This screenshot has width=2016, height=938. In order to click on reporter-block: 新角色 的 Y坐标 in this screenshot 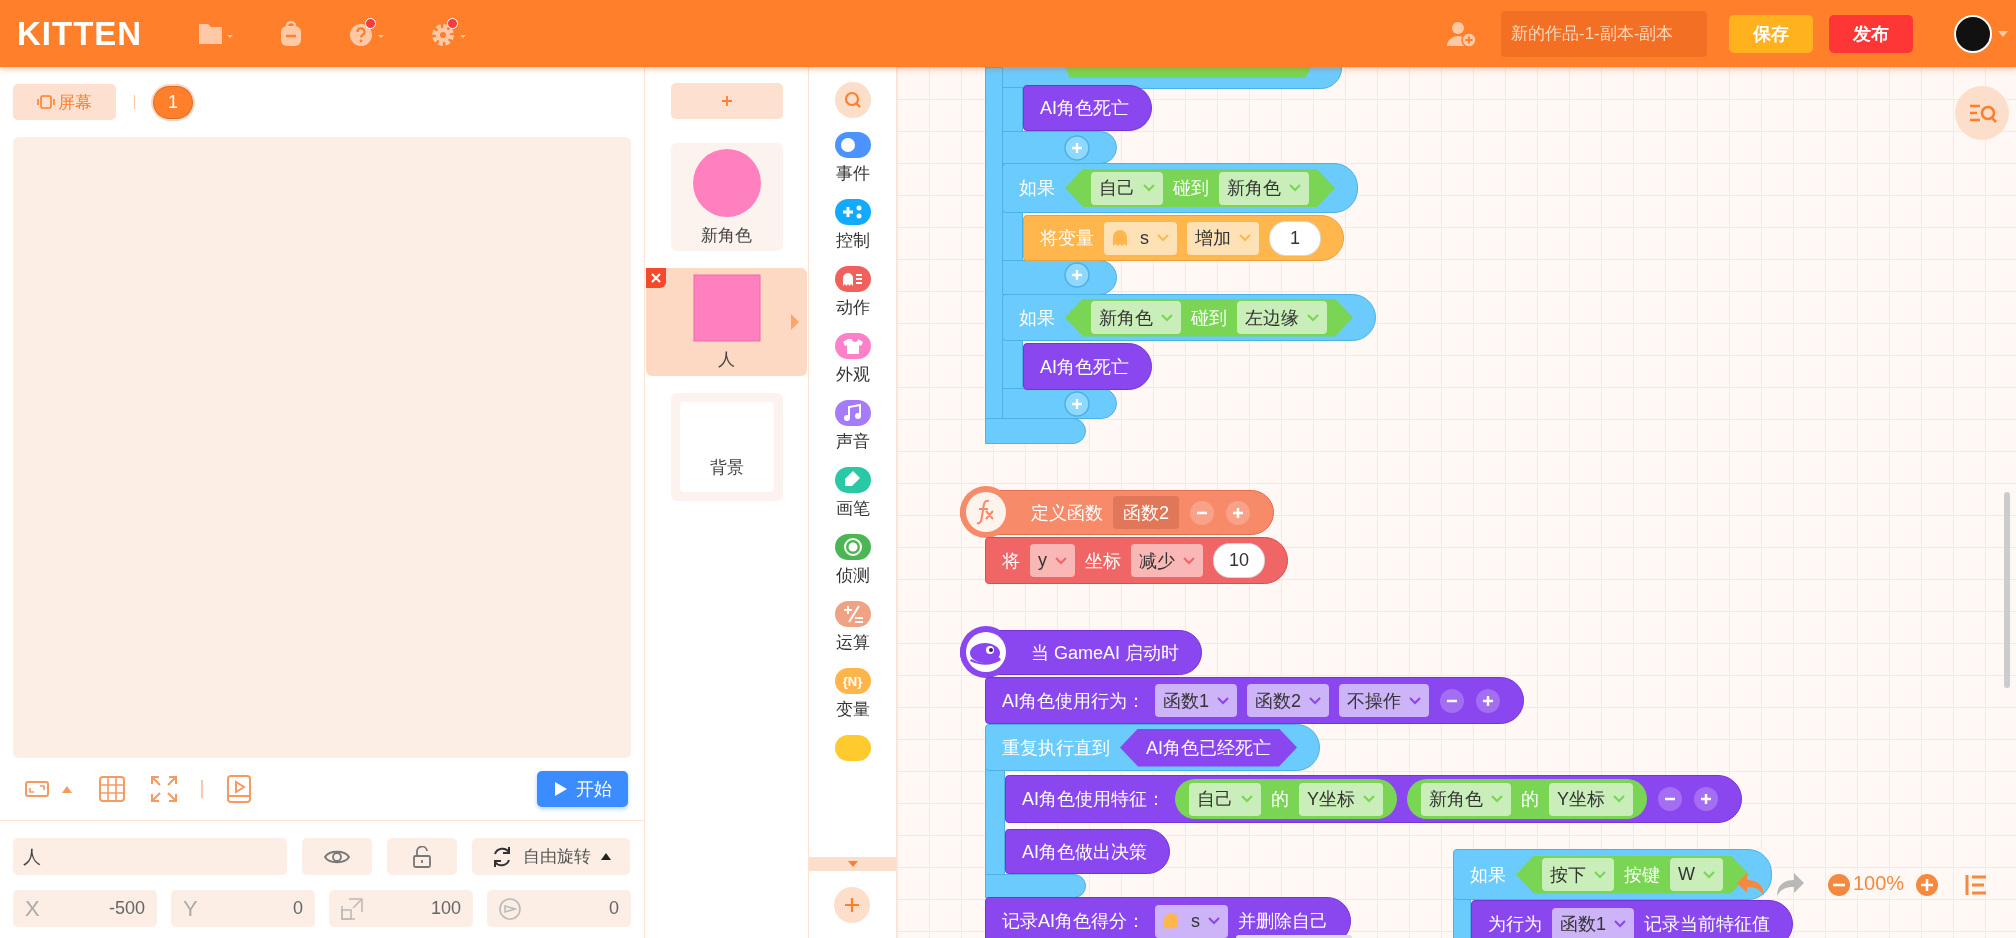, I will do `click(1527, 799)`.